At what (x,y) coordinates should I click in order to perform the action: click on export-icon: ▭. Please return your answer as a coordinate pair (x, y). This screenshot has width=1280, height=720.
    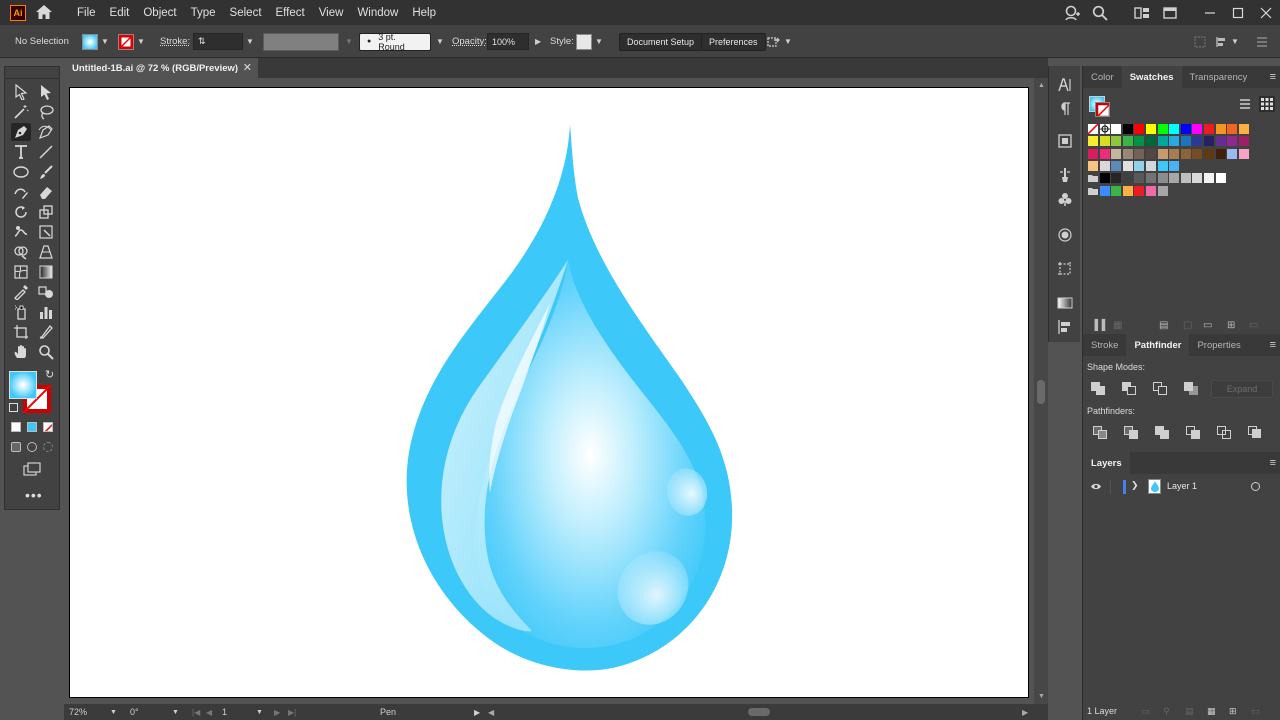
    Looking at the image, I should click on (1145, 711).